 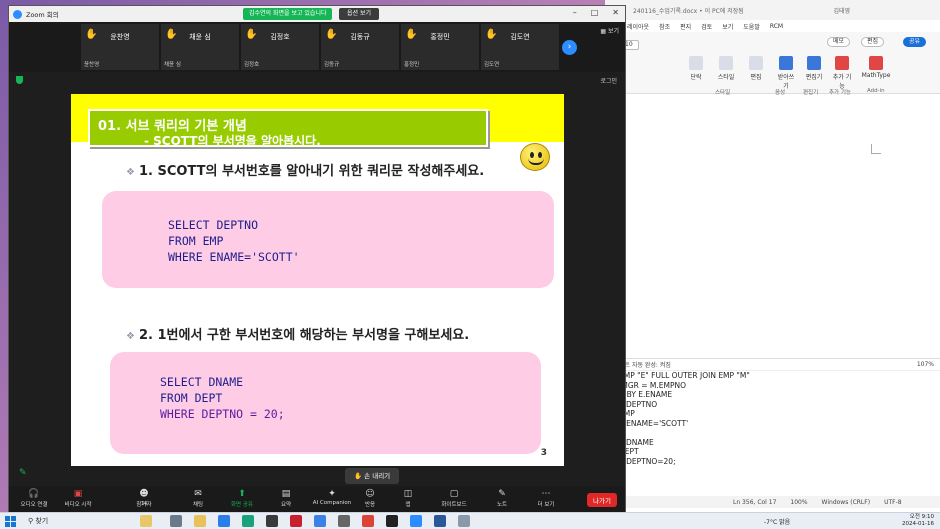 What do you see at coordinates (647, 461) in the screenshot?
I see `code-line: E DEPTNO=20;` at bounding box center [647, 461].